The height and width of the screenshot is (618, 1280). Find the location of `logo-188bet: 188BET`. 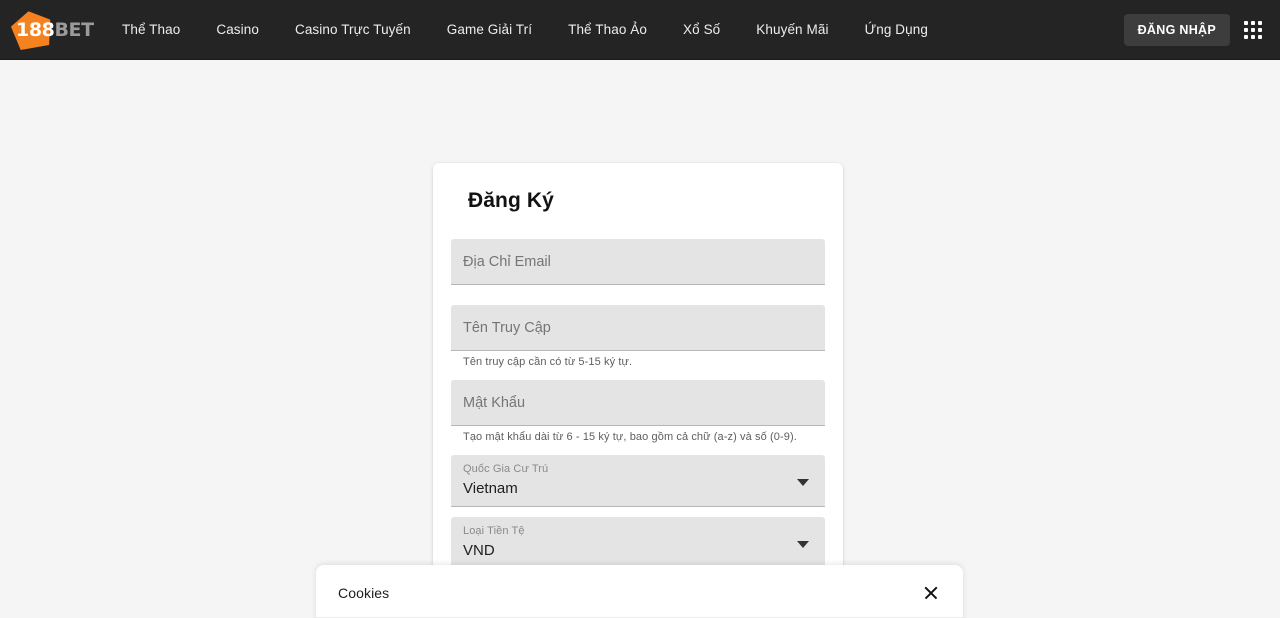

logo-188bet: 188BET is located at coordinates (52, 30).